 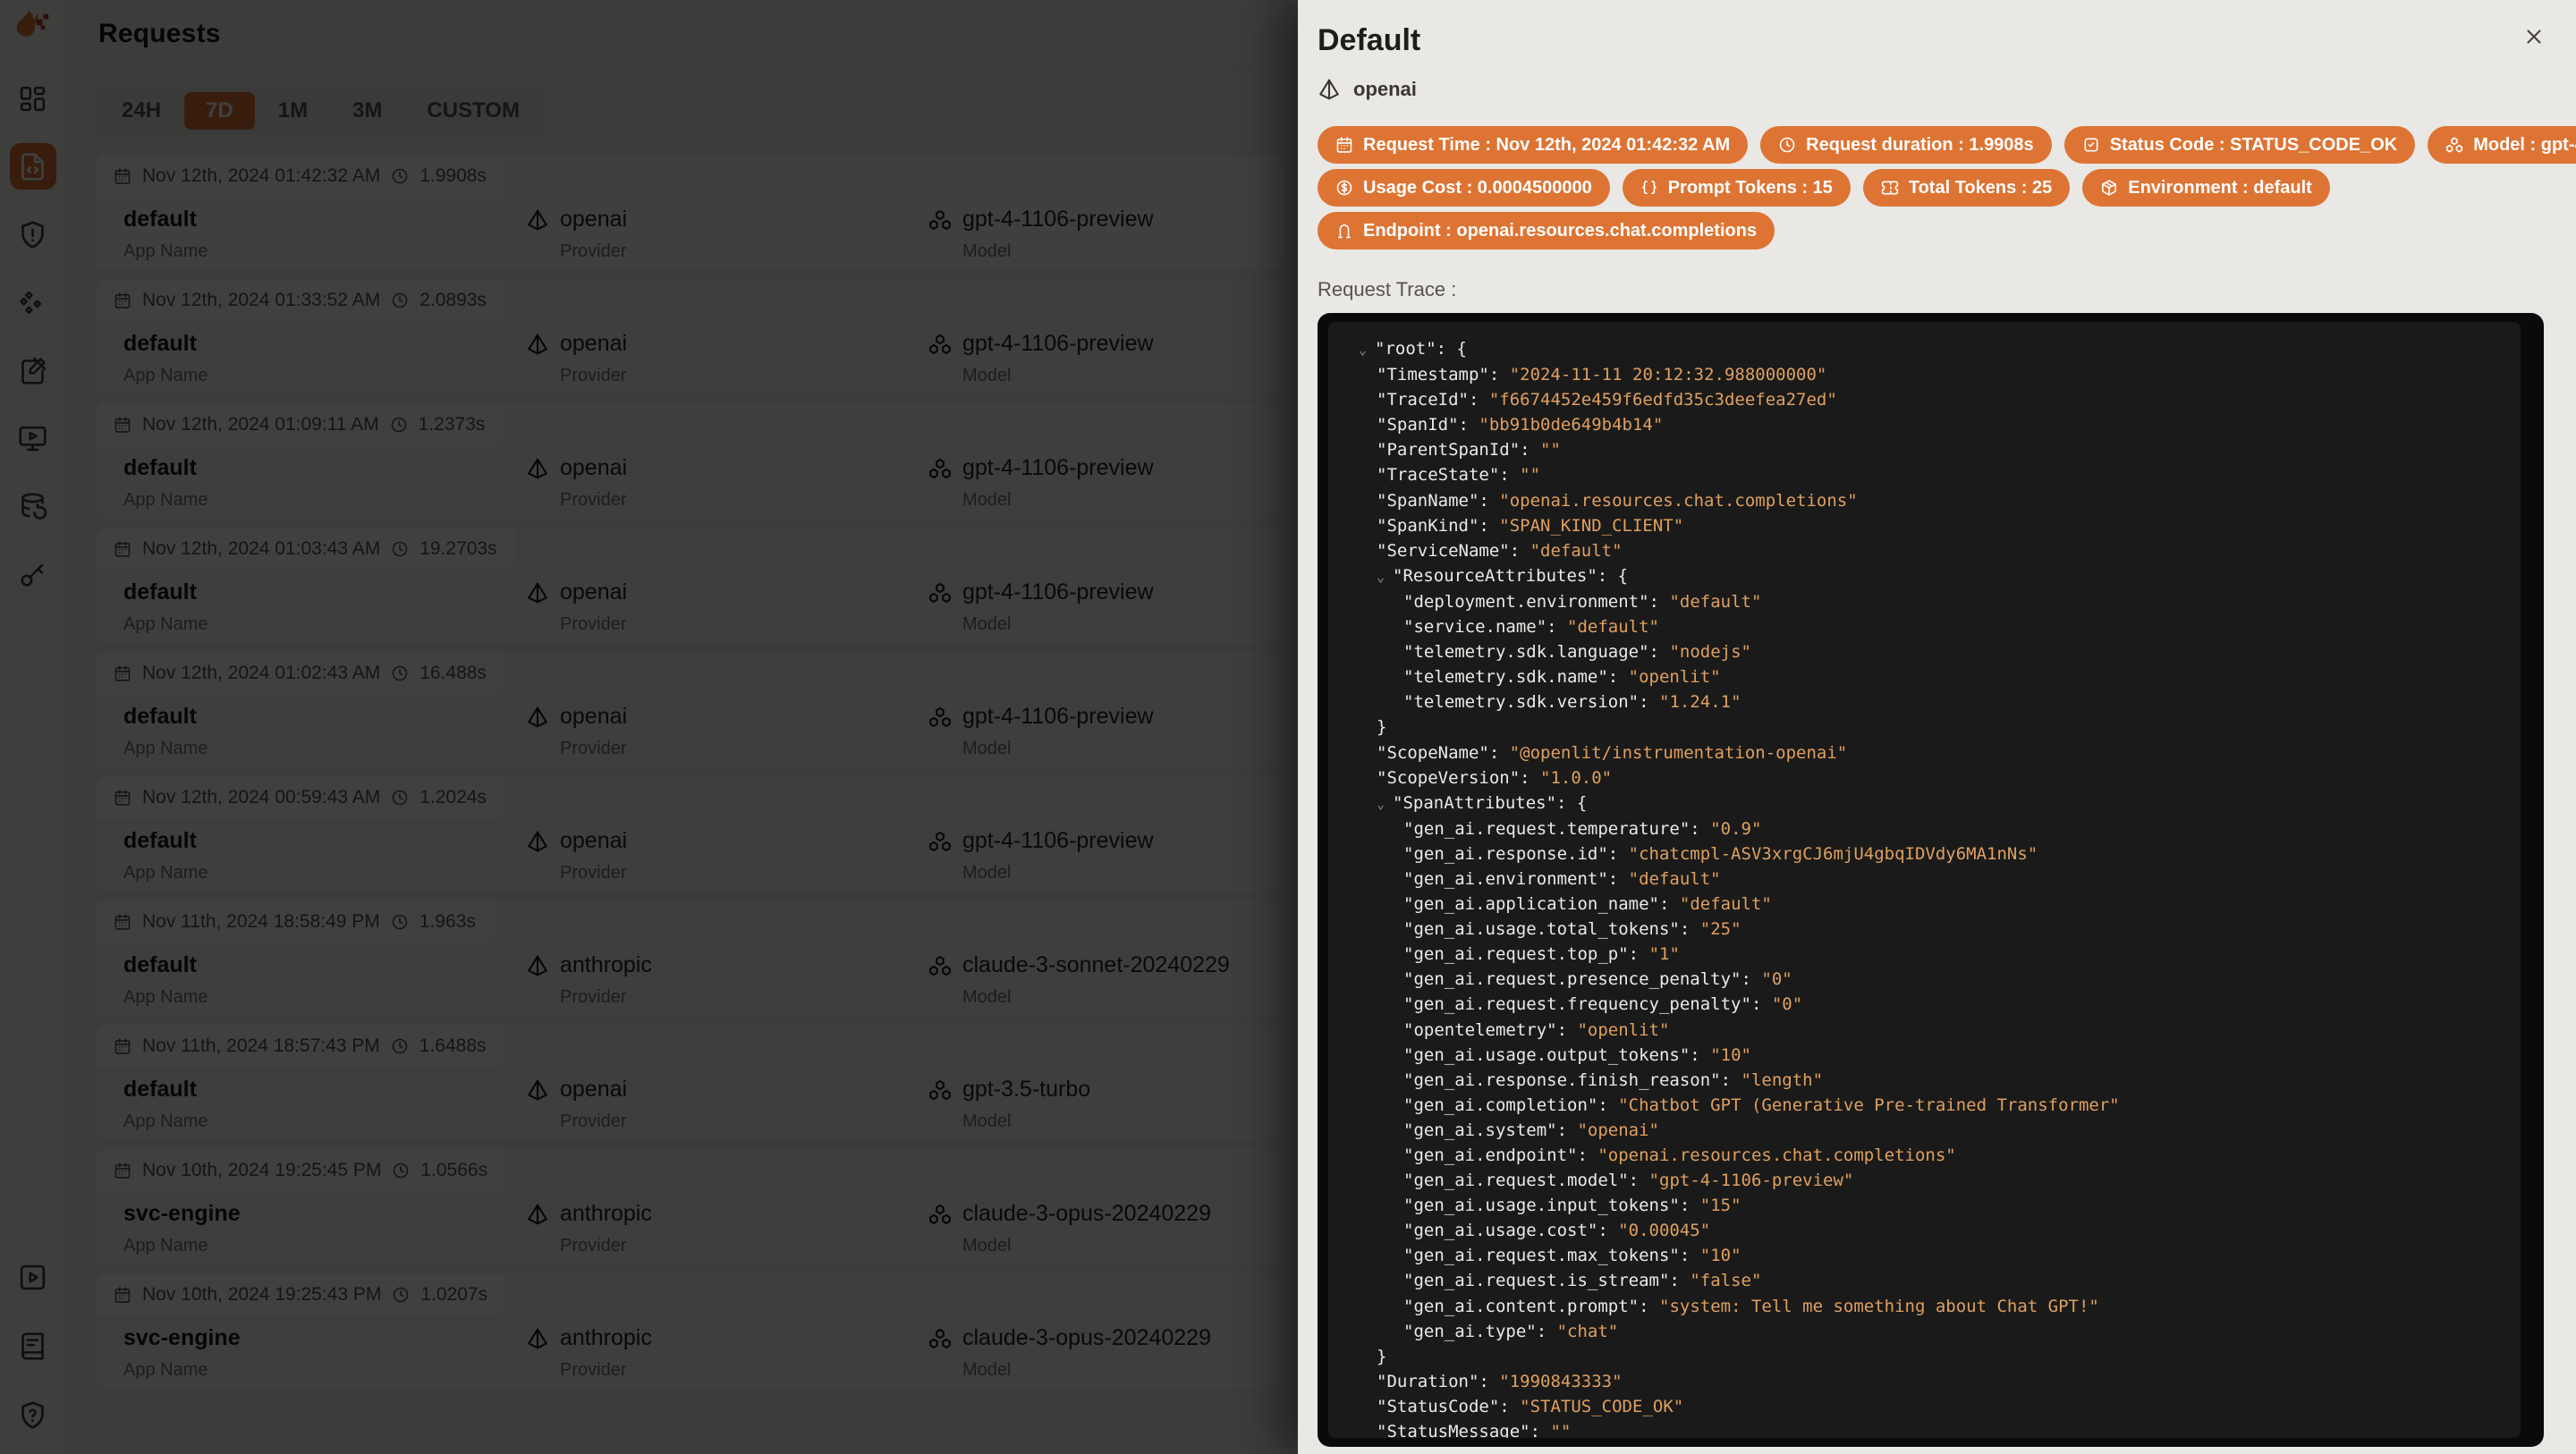 I want to click on trace-line: ⌄ "ResourceAttributes": {, so click(x=1933, y=576).